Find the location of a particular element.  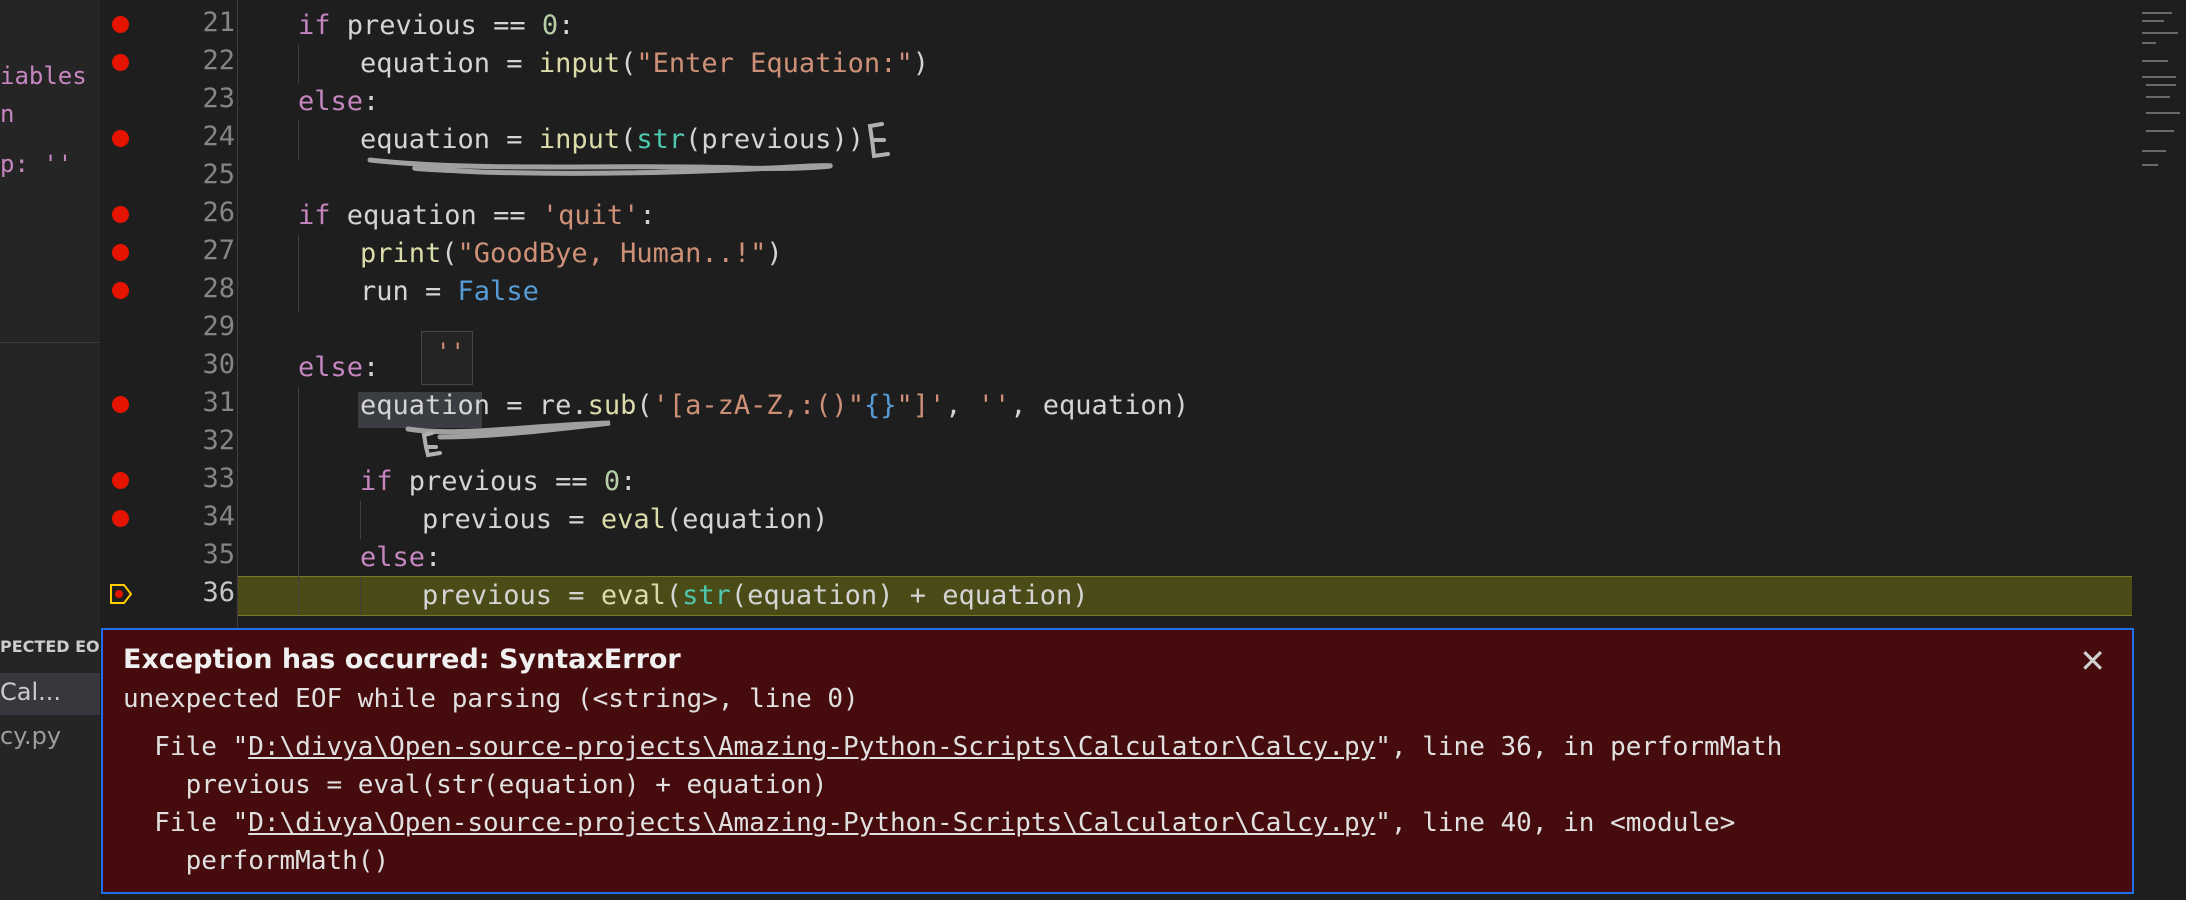

line-number: 25 is located at coordinates (218, 174).